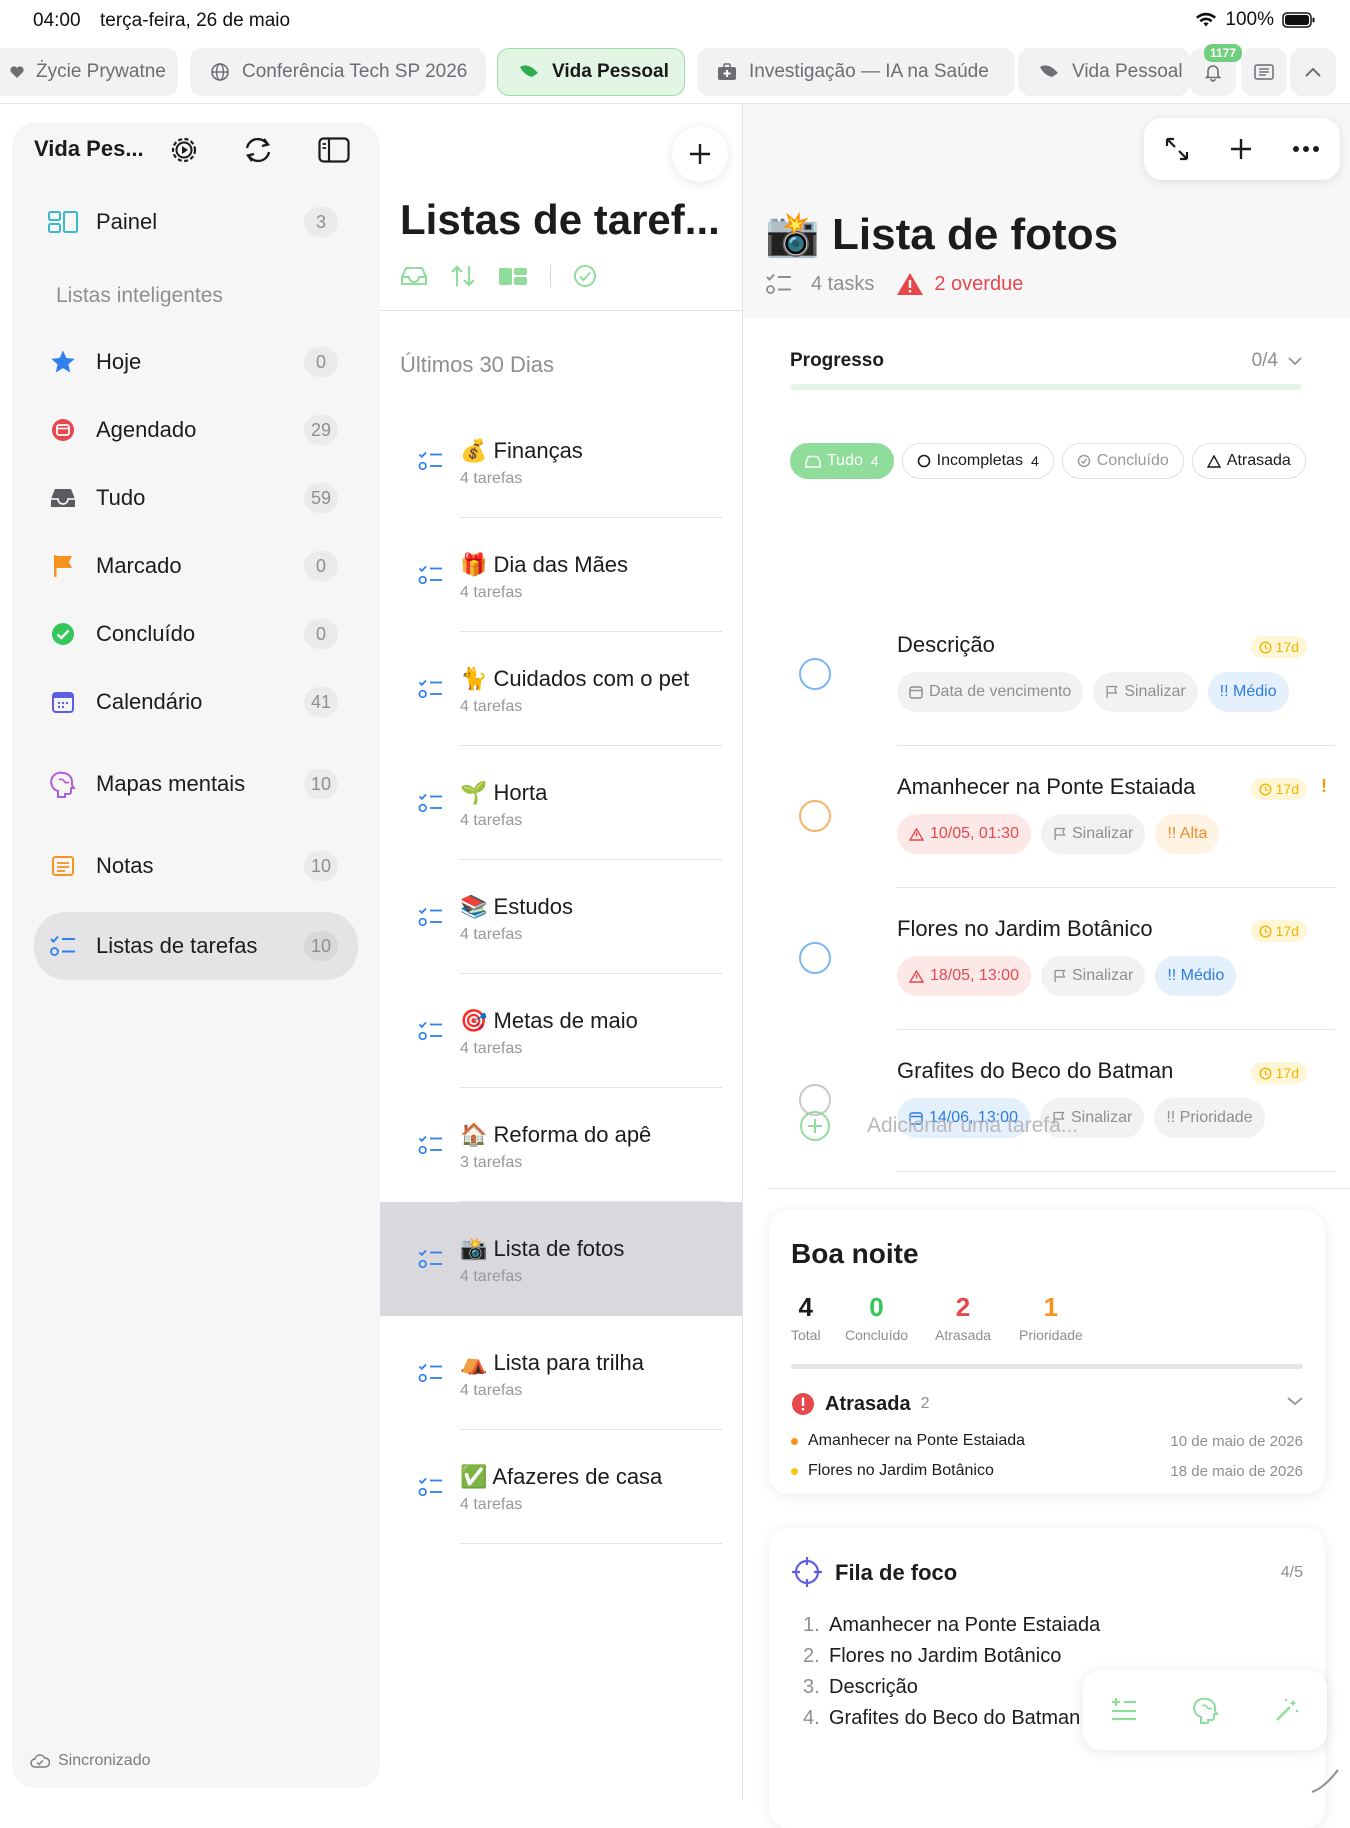 The width and height of the screenshot is (1350, 1828). Describe the element at coordinates (1206, 1710) in the screenshot. I see `brain-icon` at that location.